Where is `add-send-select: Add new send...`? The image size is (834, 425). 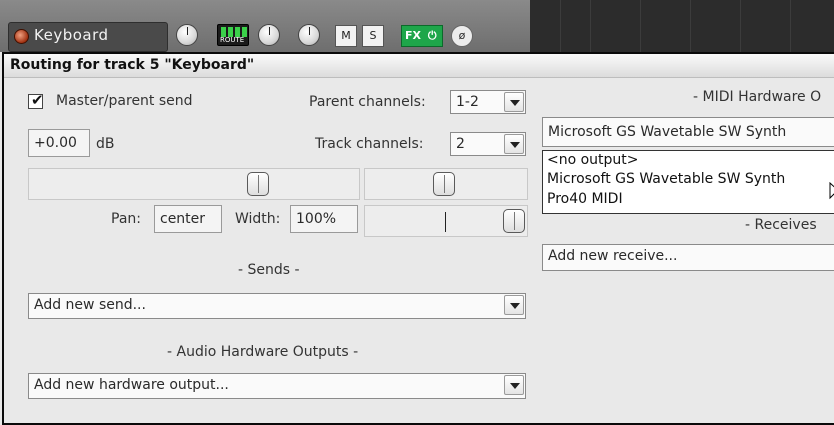
add-send-select: Add new send... is located at coordinates (277, 306).